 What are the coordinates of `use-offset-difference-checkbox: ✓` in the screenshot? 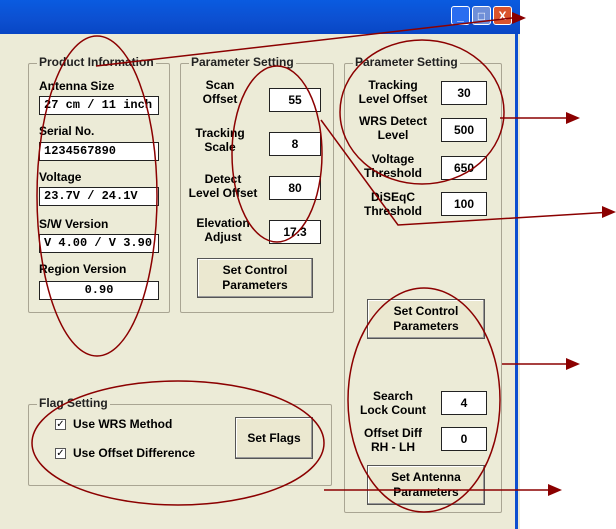 It's located at (60, 453).